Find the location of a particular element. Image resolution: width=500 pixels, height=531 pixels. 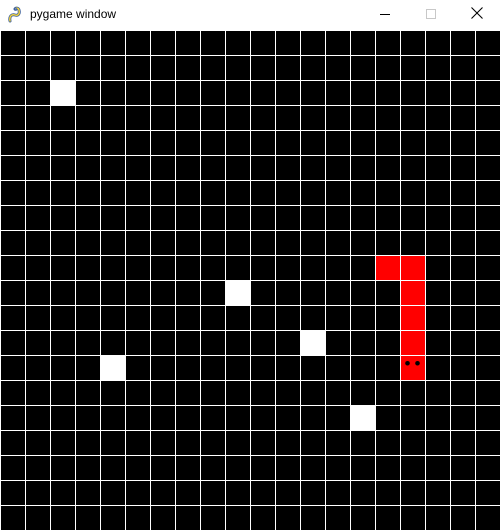

pygame-snake-icon is located at coordinates (16, 15).